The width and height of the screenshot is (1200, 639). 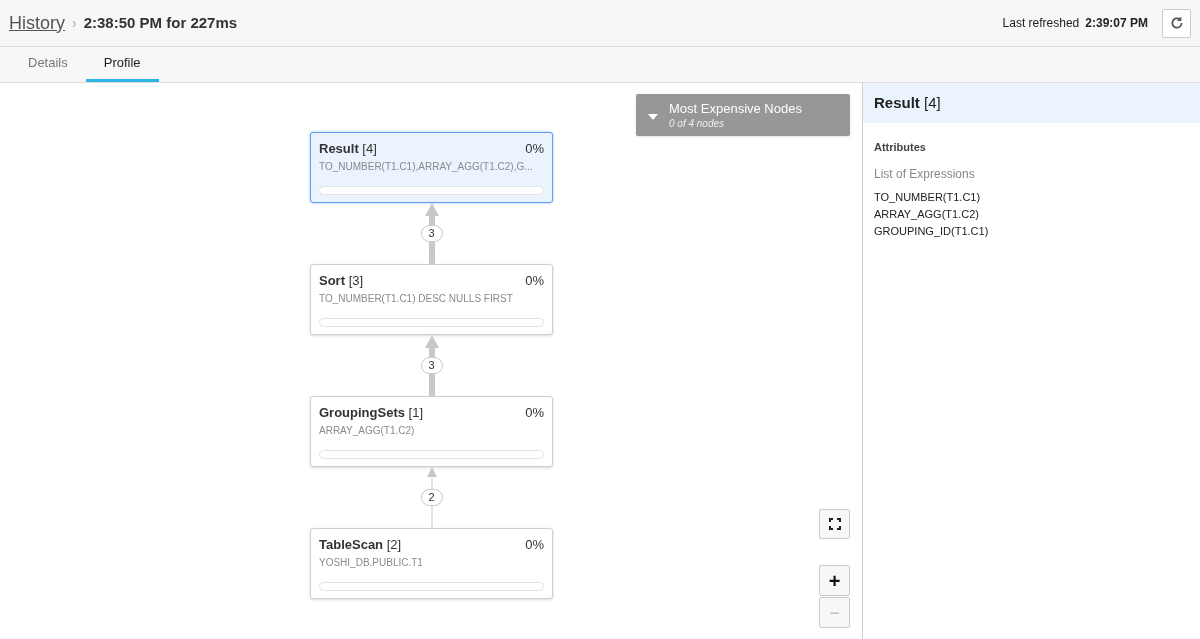 What do you see at coordinates (37, 23) in the screenshot?
I see `breadcrumb-link: History` at bounding box center [37, 23].